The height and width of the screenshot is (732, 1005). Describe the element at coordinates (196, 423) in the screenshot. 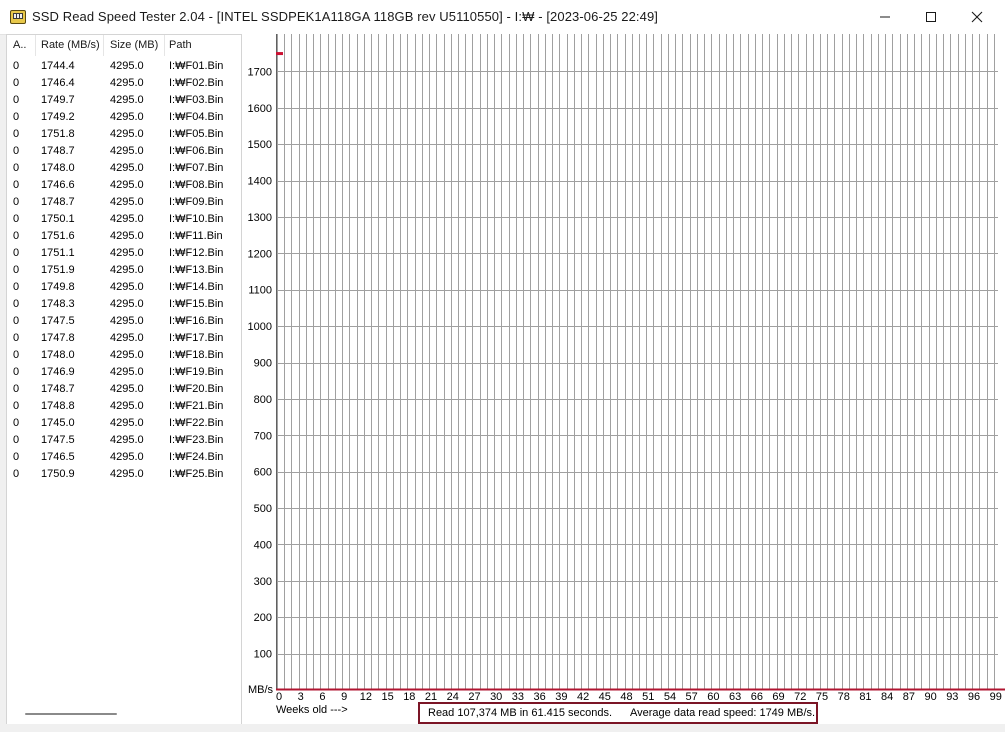

I see `cell-path: I:₩F22.Bin` at that location.